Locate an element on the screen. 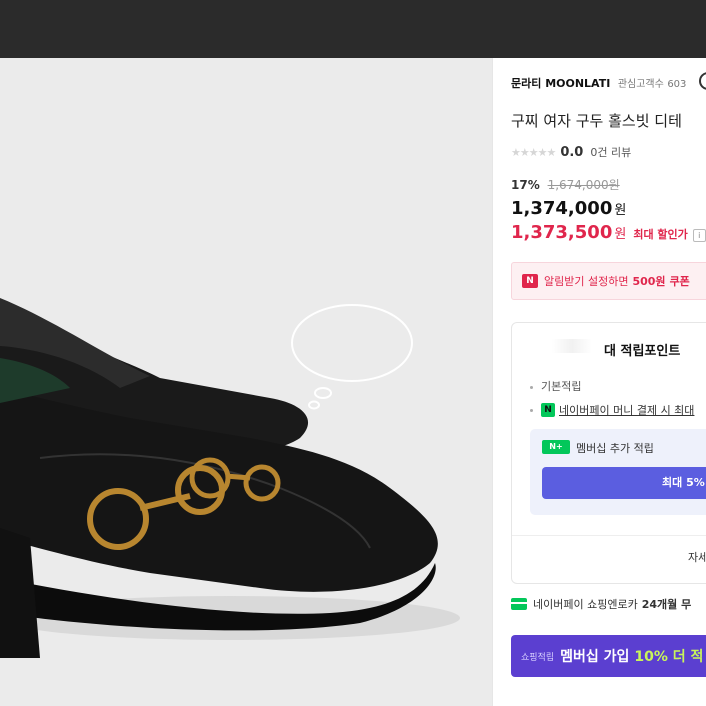 This screenshot has height=706, width=706. points-title-text: 대 적립포인트 is located at coordinates (642, 351).